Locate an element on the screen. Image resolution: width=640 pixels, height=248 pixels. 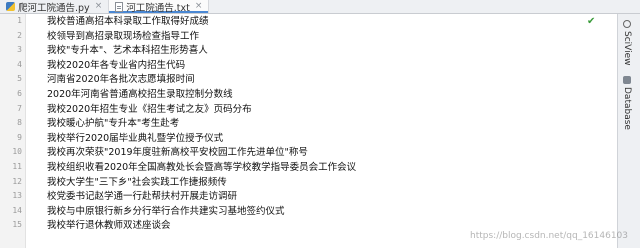
line-number: 8 is located at coordinates (19, 123).